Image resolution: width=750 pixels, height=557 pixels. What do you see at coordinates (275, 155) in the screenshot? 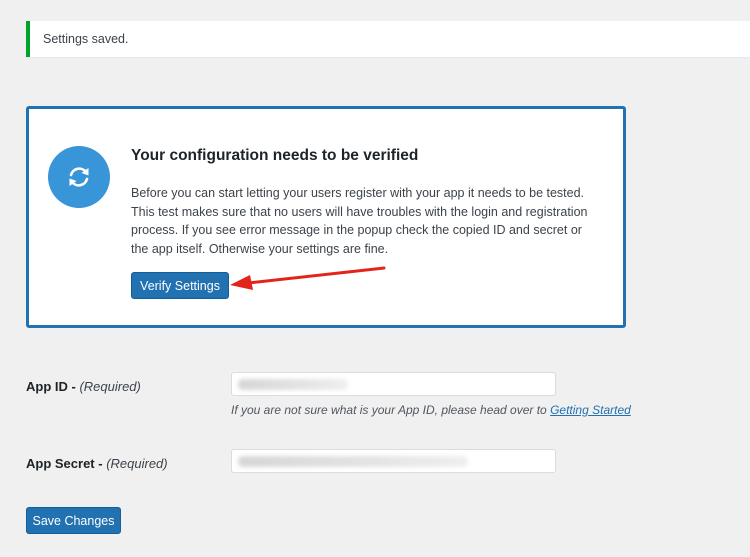
I see `verify-title: Your configuration needs to be verified` at bounding box center [275, 155].